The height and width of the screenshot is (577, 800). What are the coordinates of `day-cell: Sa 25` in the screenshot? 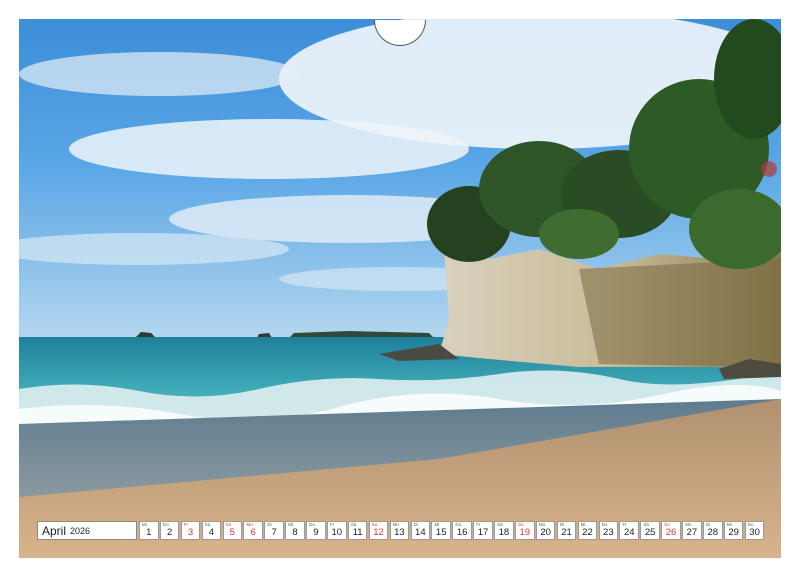 It's located at (650, 530).